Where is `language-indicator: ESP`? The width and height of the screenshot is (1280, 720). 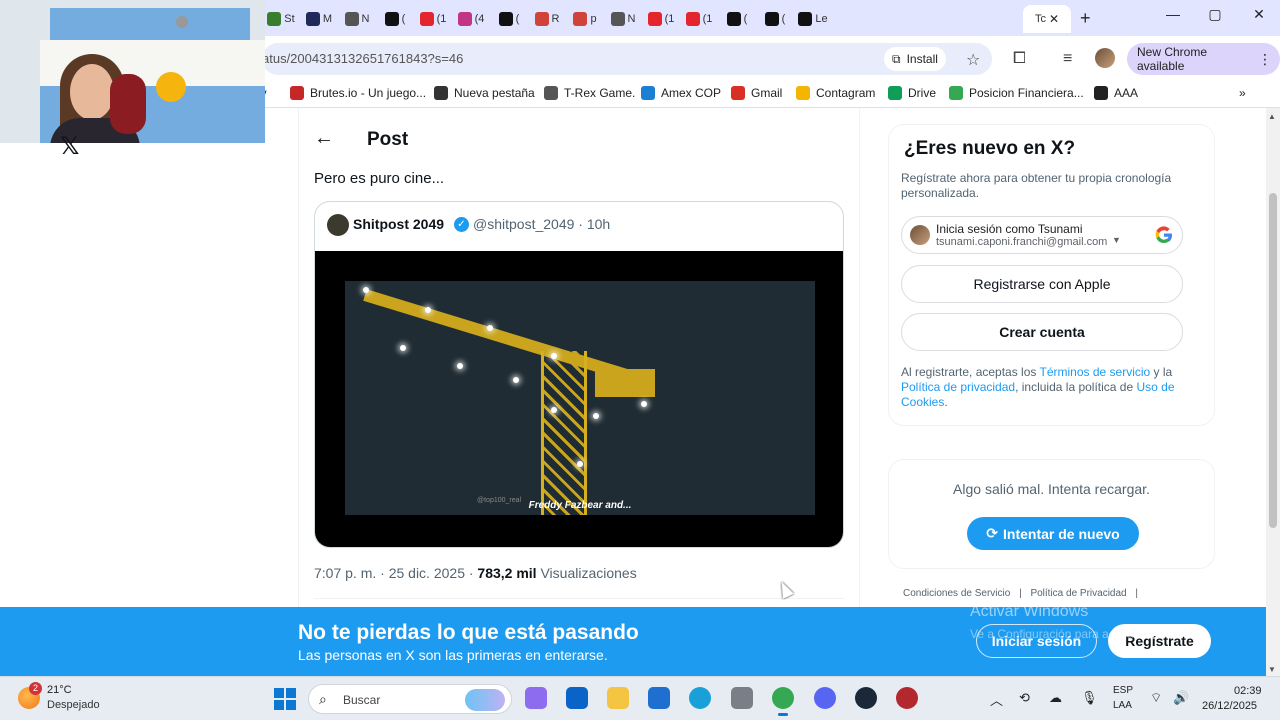
language-indicator: ESP is located at coordinates (1123, 690).